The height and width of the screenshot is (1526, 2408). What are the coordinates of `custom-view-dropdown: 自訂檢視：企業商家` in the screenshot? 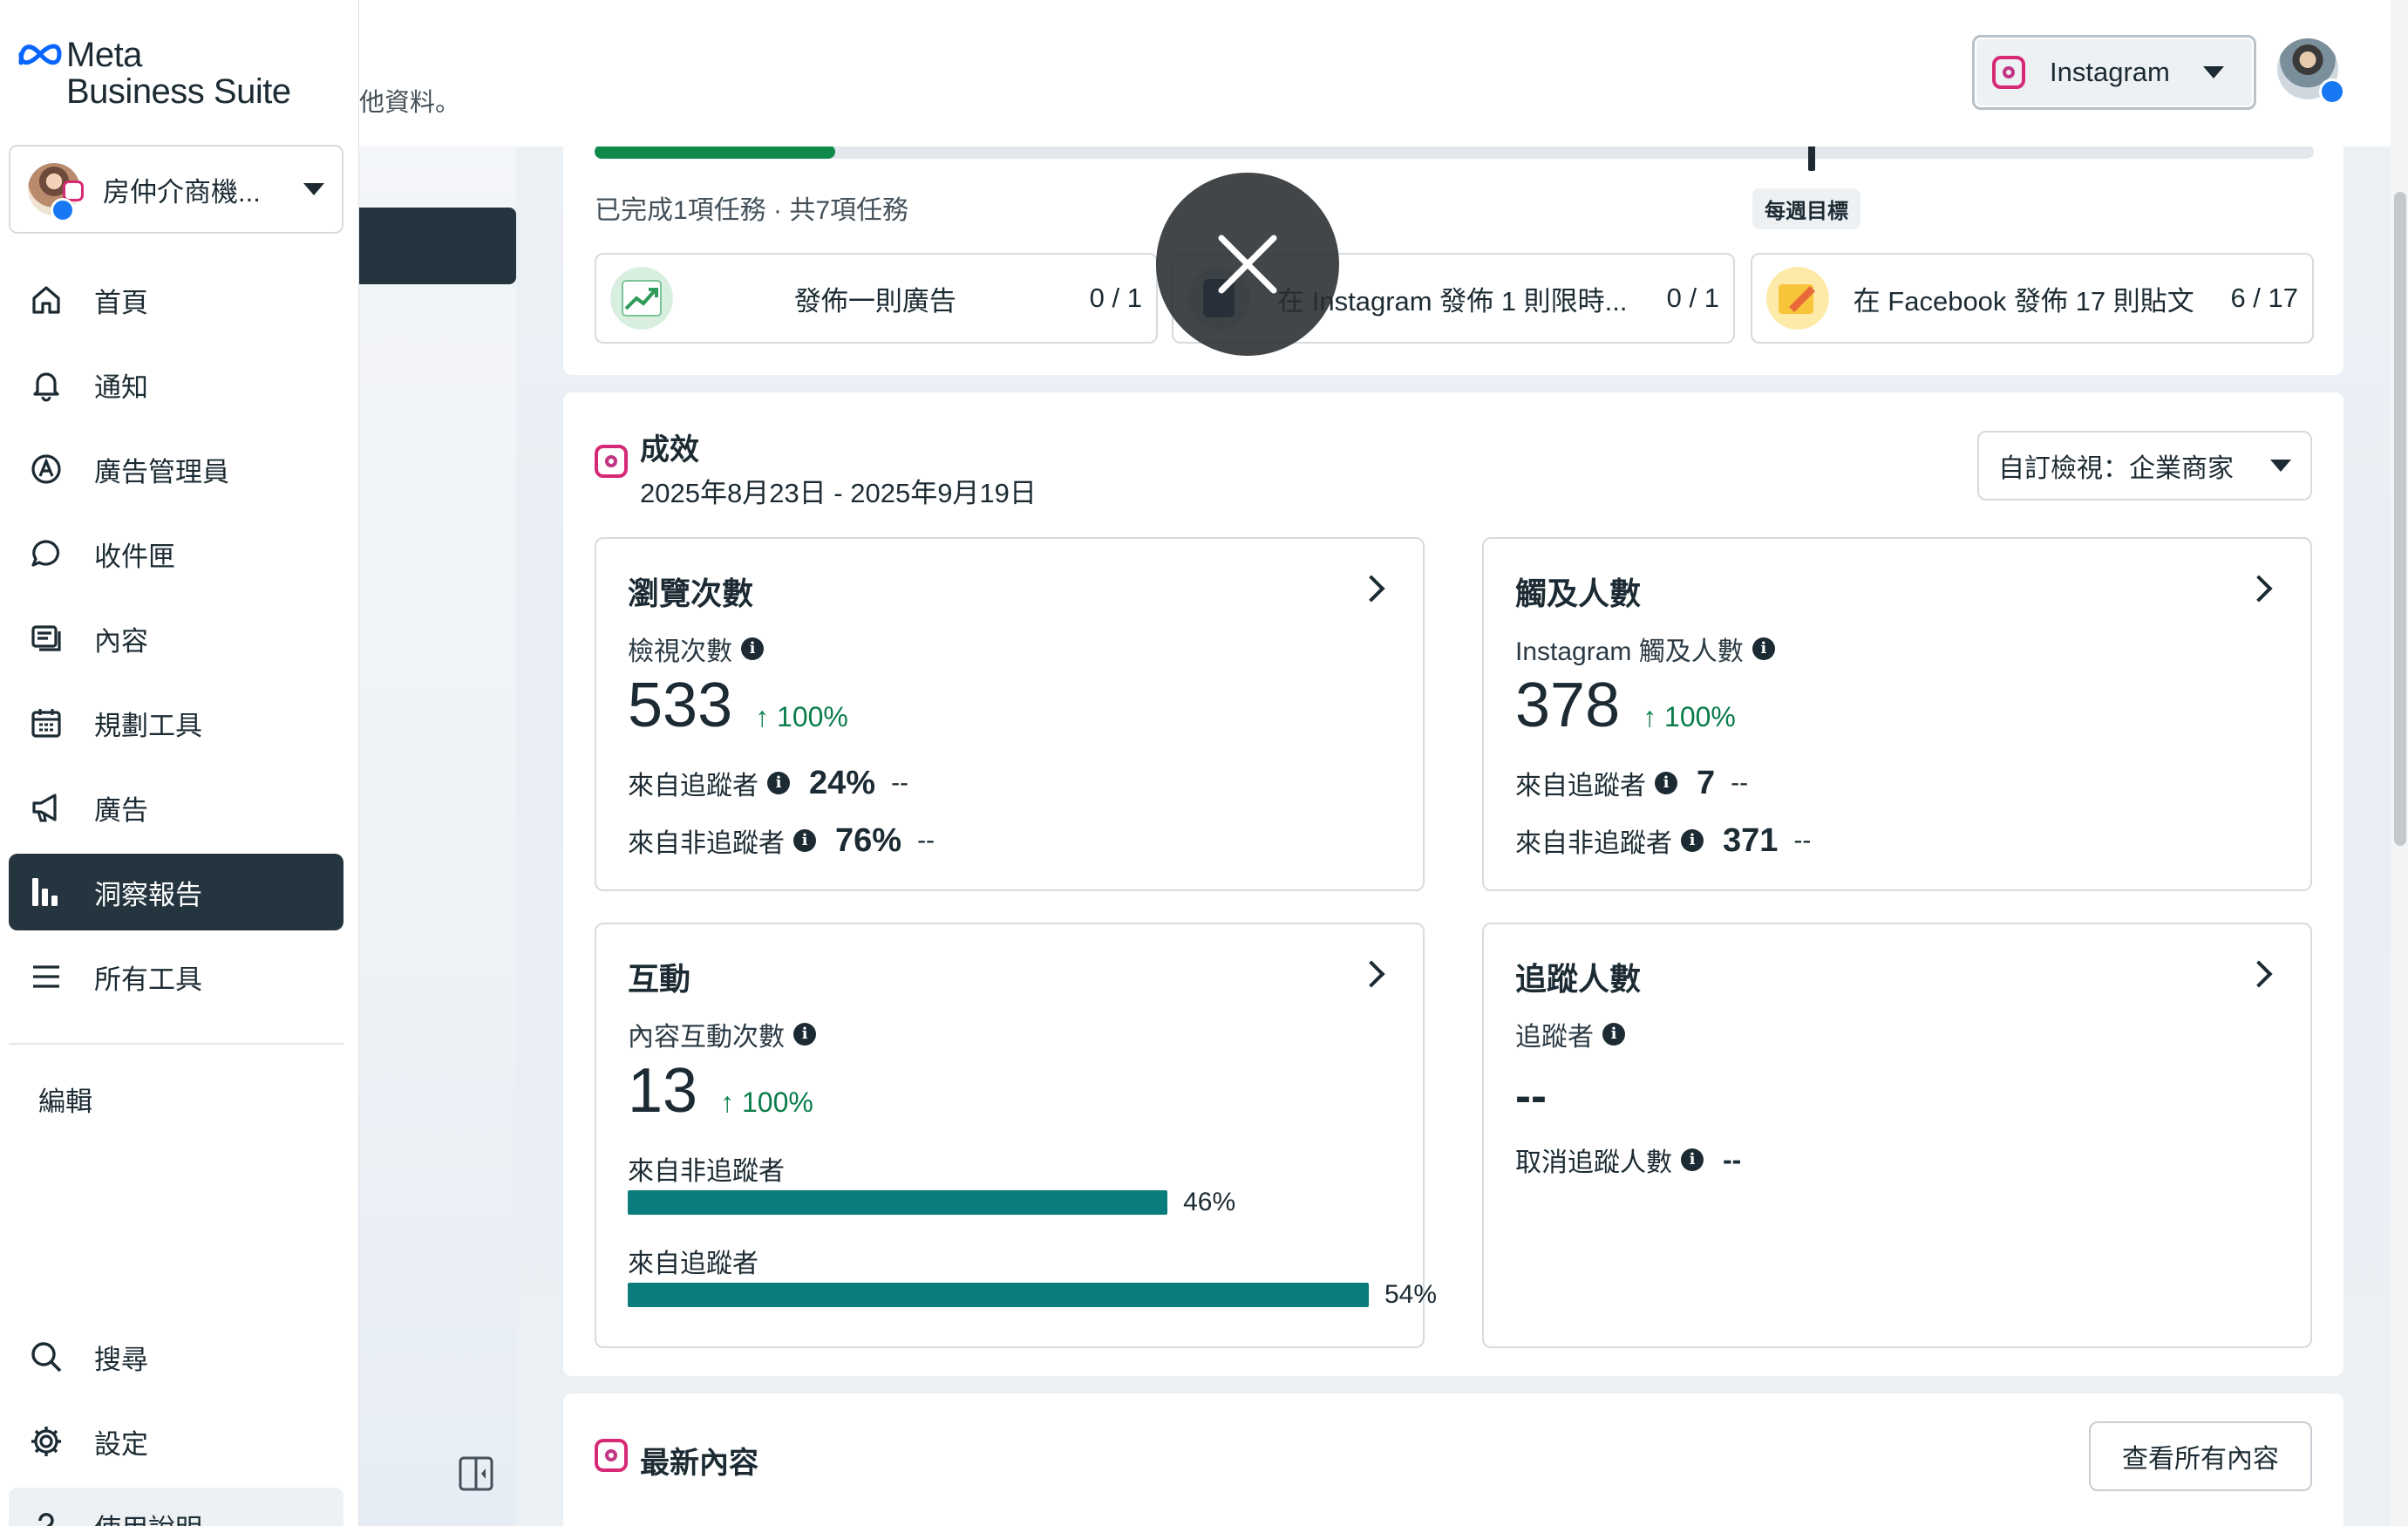 It's located at (2144, 466).